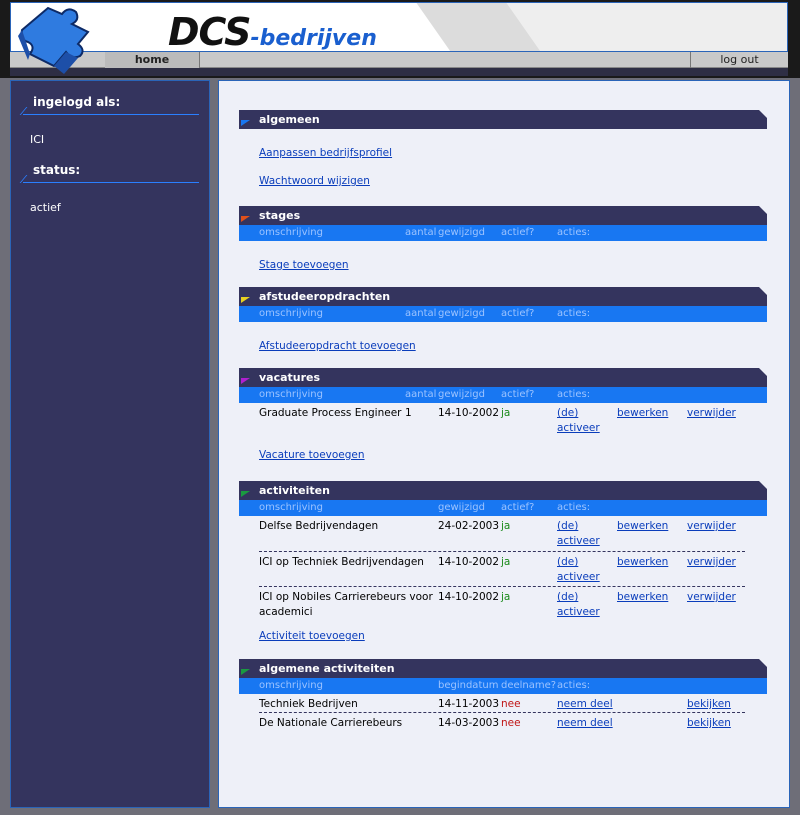  What do you see at coordinates (503, 119) in the screenshot?
I see `section-algemeen-header: algemeen` at bounding box center [503, 119].